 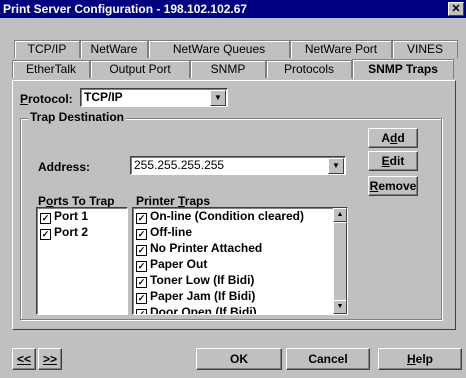 I want to click on protocol-select: TCP/IP ▼, so click(x=154, y=97).